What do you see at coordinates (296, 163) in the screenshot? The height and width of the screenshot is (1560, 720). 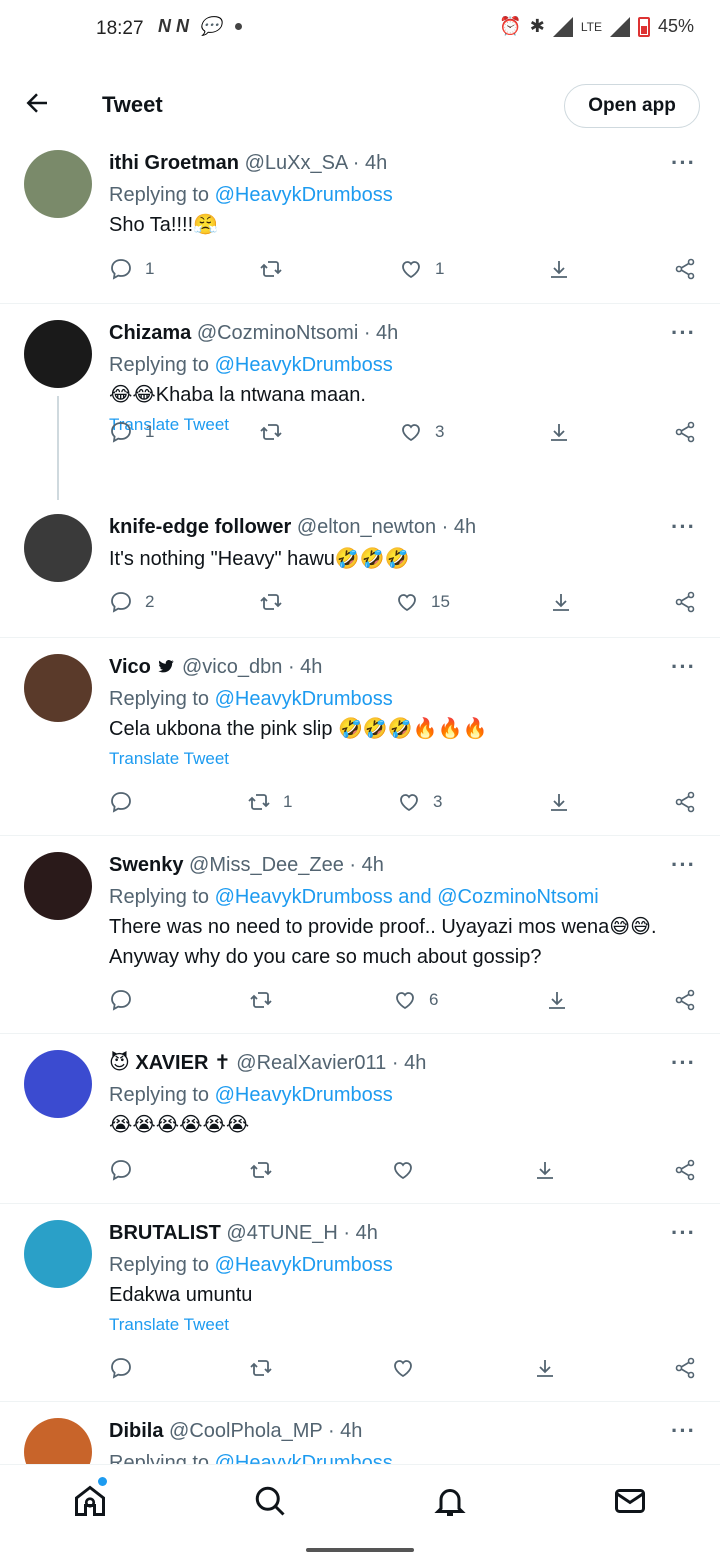 I see `author-handle: @LuXx_SA` at bounding box center [296, 163].